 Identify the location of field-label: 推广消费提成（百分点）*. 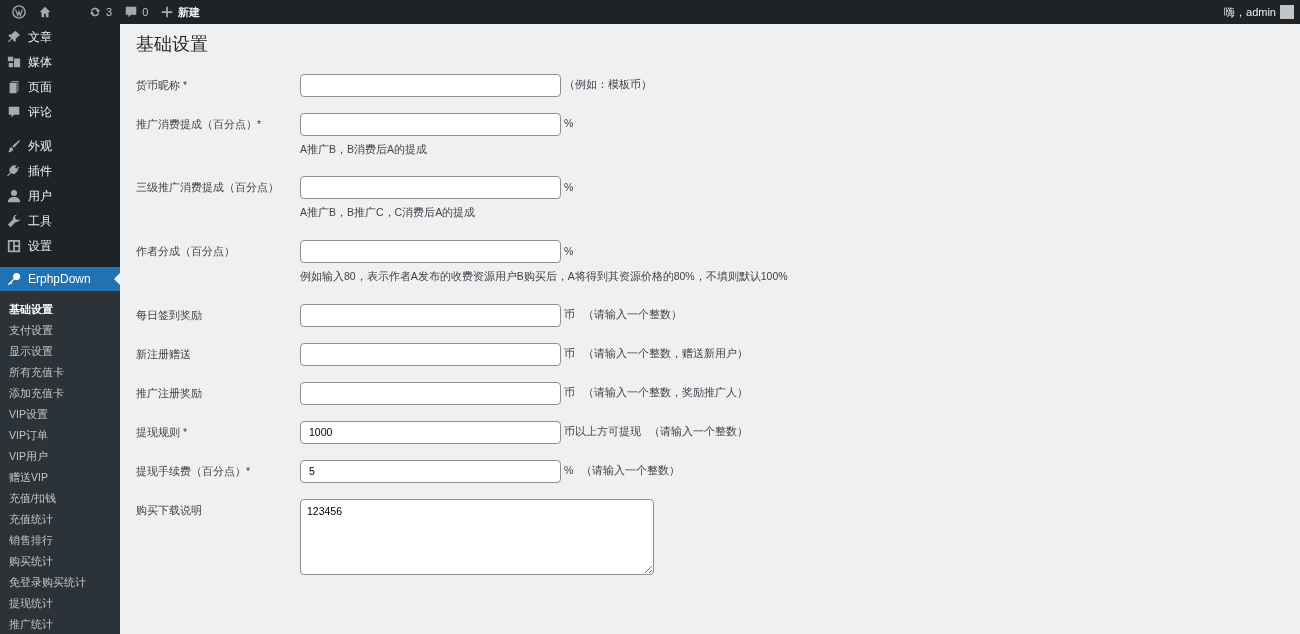
(199, 124).